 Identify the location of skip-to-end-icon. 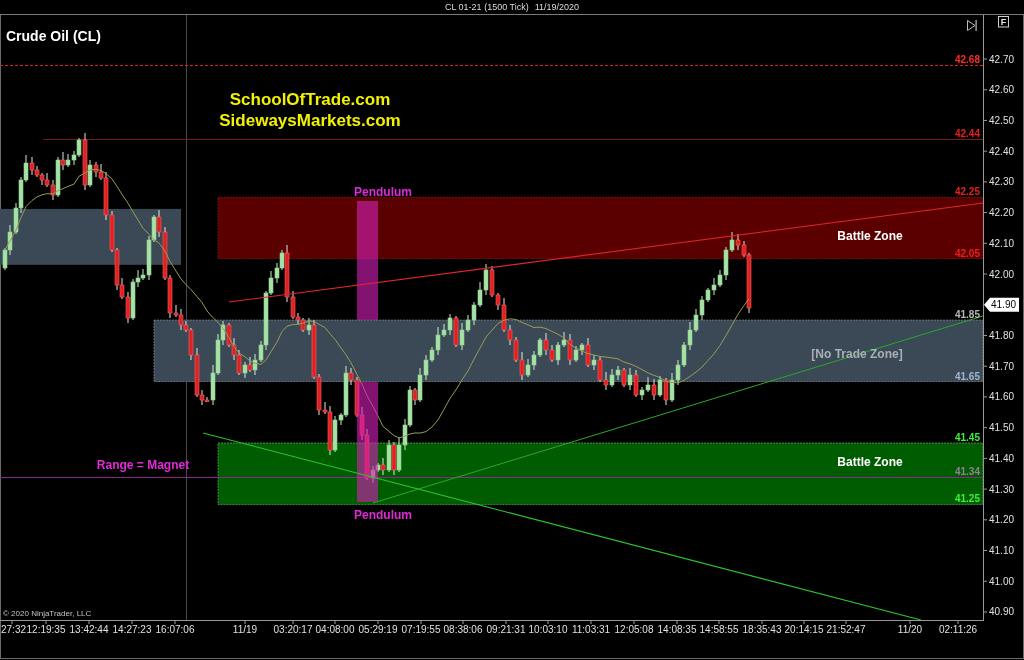
(972, 25).